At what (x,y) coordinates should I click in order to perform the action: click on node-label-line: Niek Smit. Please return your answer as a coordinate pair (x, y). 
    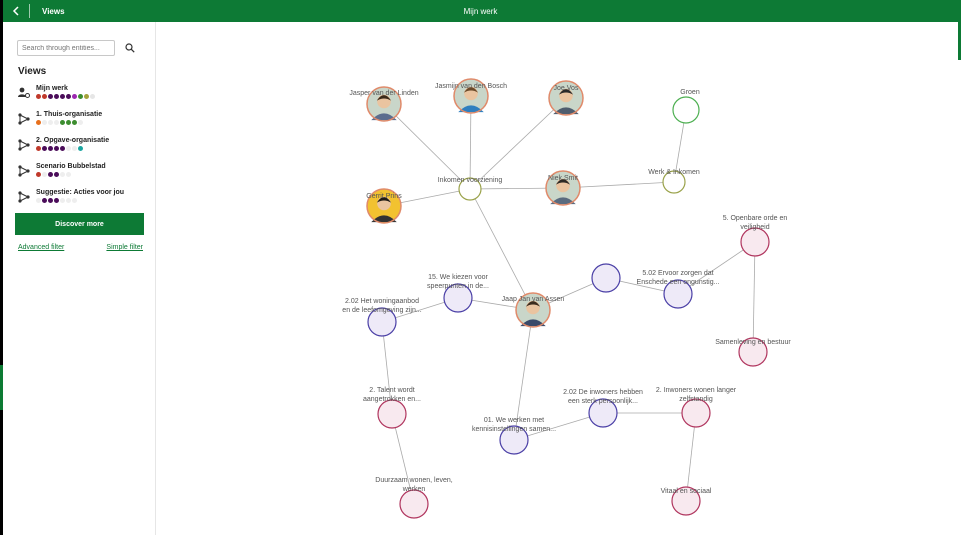
    Looking at the image, I should click on (563, 178).